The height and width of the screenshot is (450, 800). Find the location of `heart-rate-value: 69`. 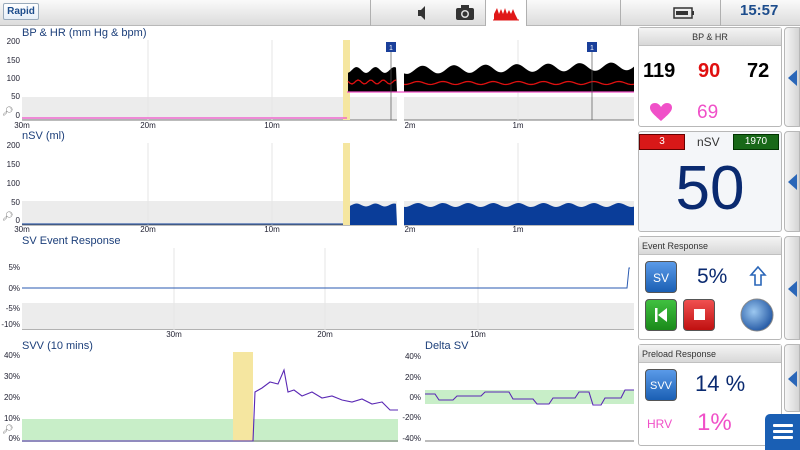

heart-rate-value: 69 is located at coordinates (708, 112).